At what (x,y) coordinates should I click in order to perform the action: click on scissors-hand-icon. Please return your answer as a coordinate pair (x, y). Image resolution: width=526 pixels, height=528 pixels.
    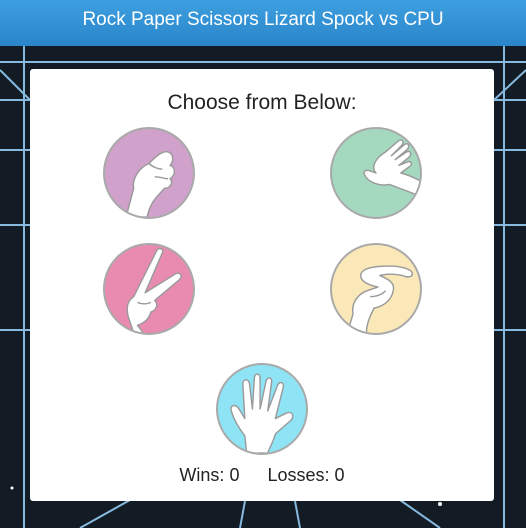
    Looking at the image, I should click on (154, 290).